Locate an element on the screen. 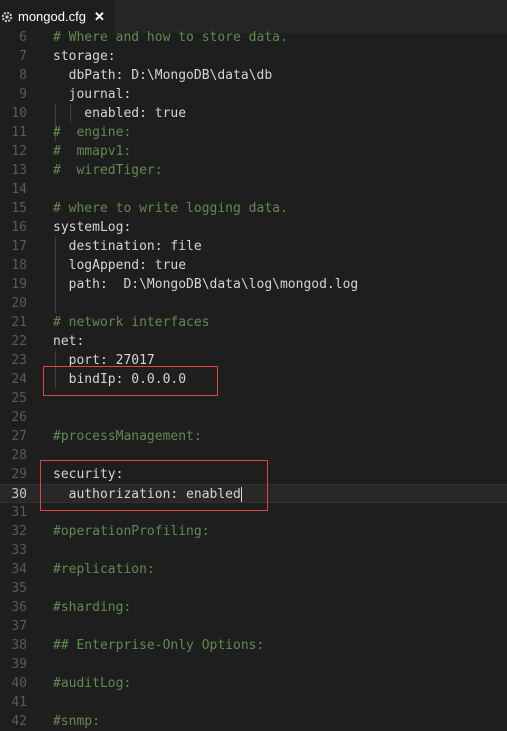 This screenshot has height=731, width=507. line-number: 22 is located at coordinates (19, 341).